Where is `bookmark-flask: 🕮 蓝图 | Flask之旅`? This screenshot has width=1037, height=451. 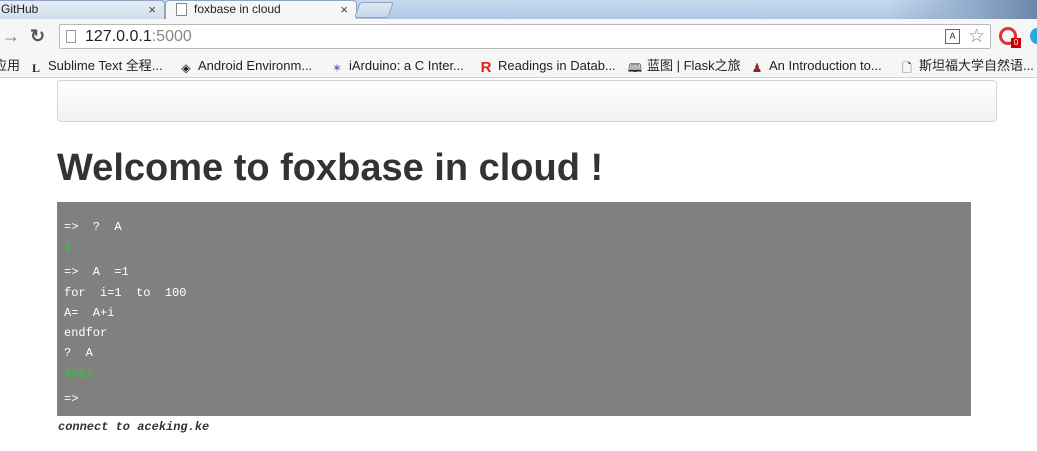 bookmark-flask: 🕮 蓝图 | Flask之旅 is located at coordinates (684, 66).